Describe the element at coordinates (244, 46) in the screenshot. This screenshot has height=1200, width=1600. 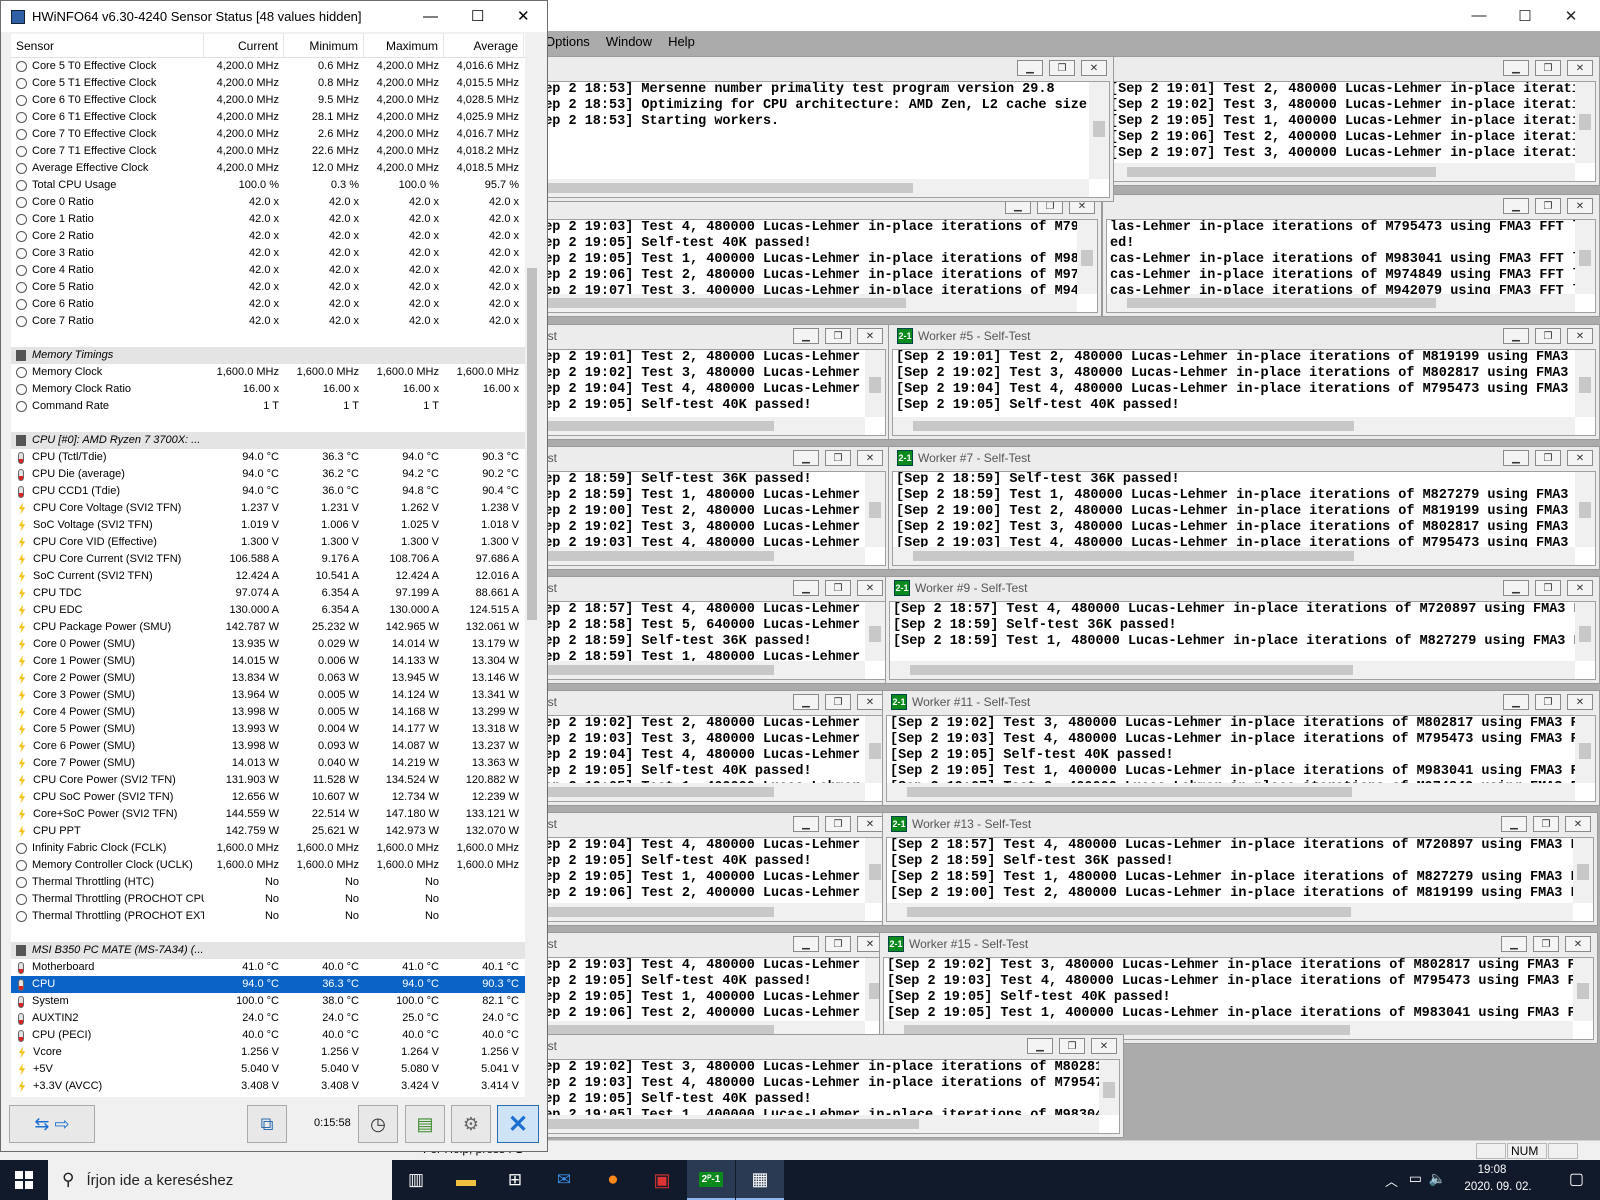
I see `col-header-current: Current` at that location.